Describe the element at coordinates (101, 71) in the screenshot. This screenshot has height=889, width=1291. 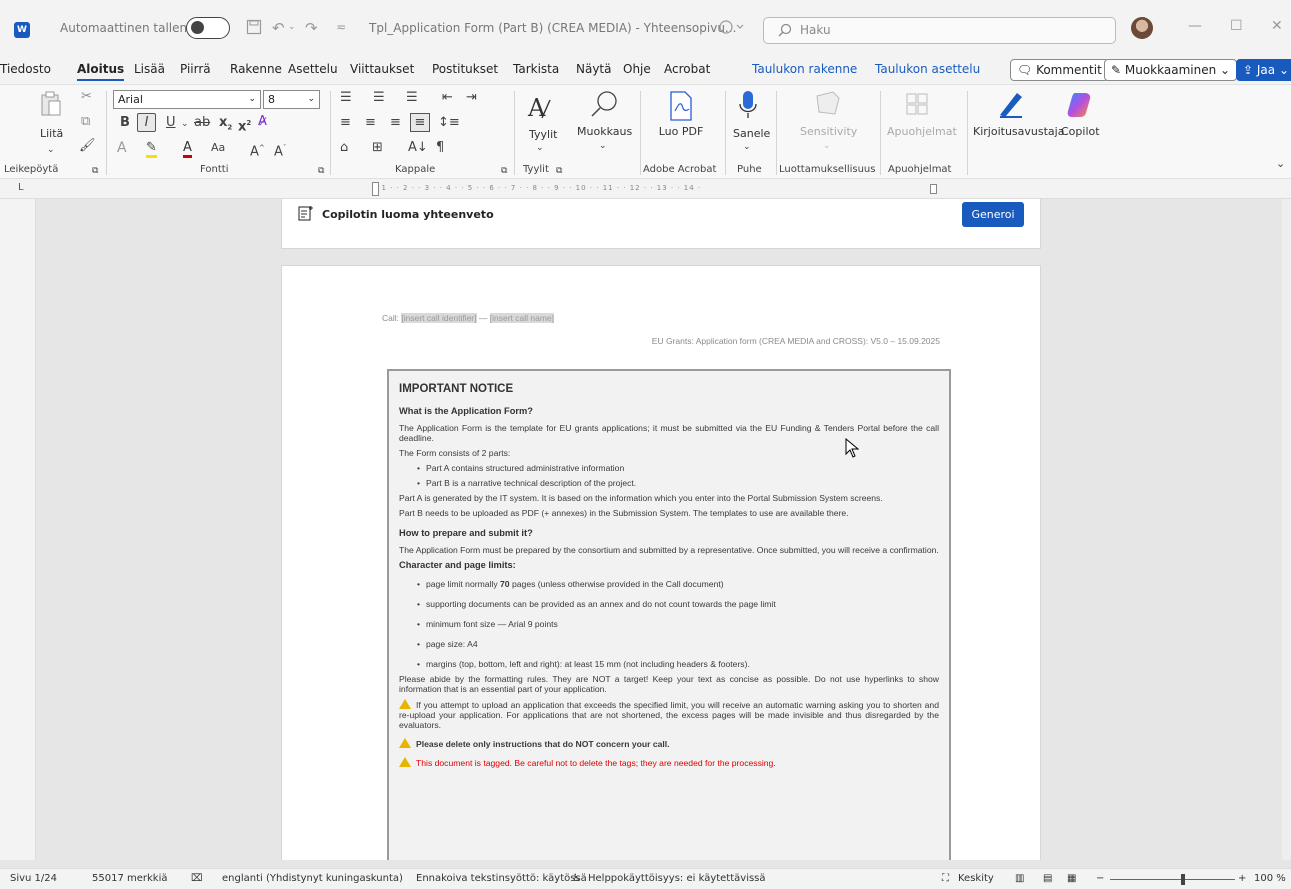
I see `tab-home: Aloitus` at that location.